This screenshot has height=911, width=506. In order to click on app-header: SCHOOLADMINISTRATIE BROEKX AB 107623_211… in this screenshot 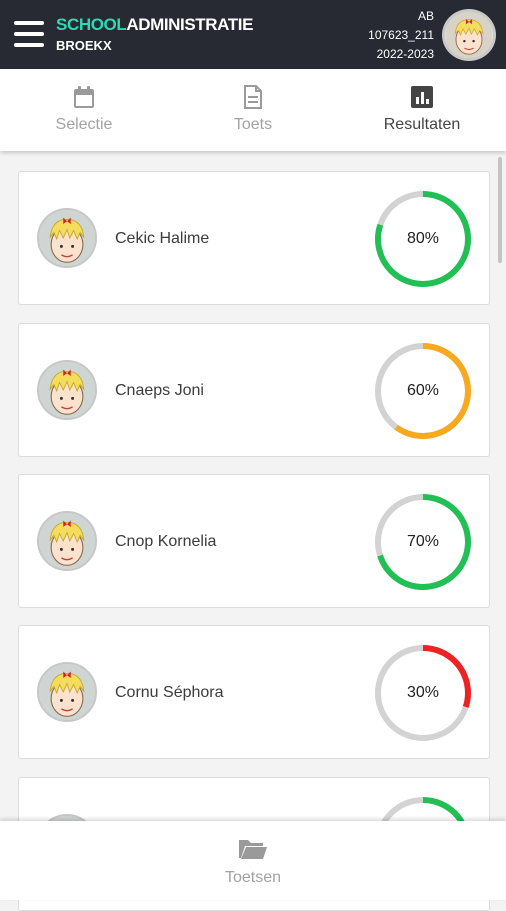, I will do `click(253, 34)`.